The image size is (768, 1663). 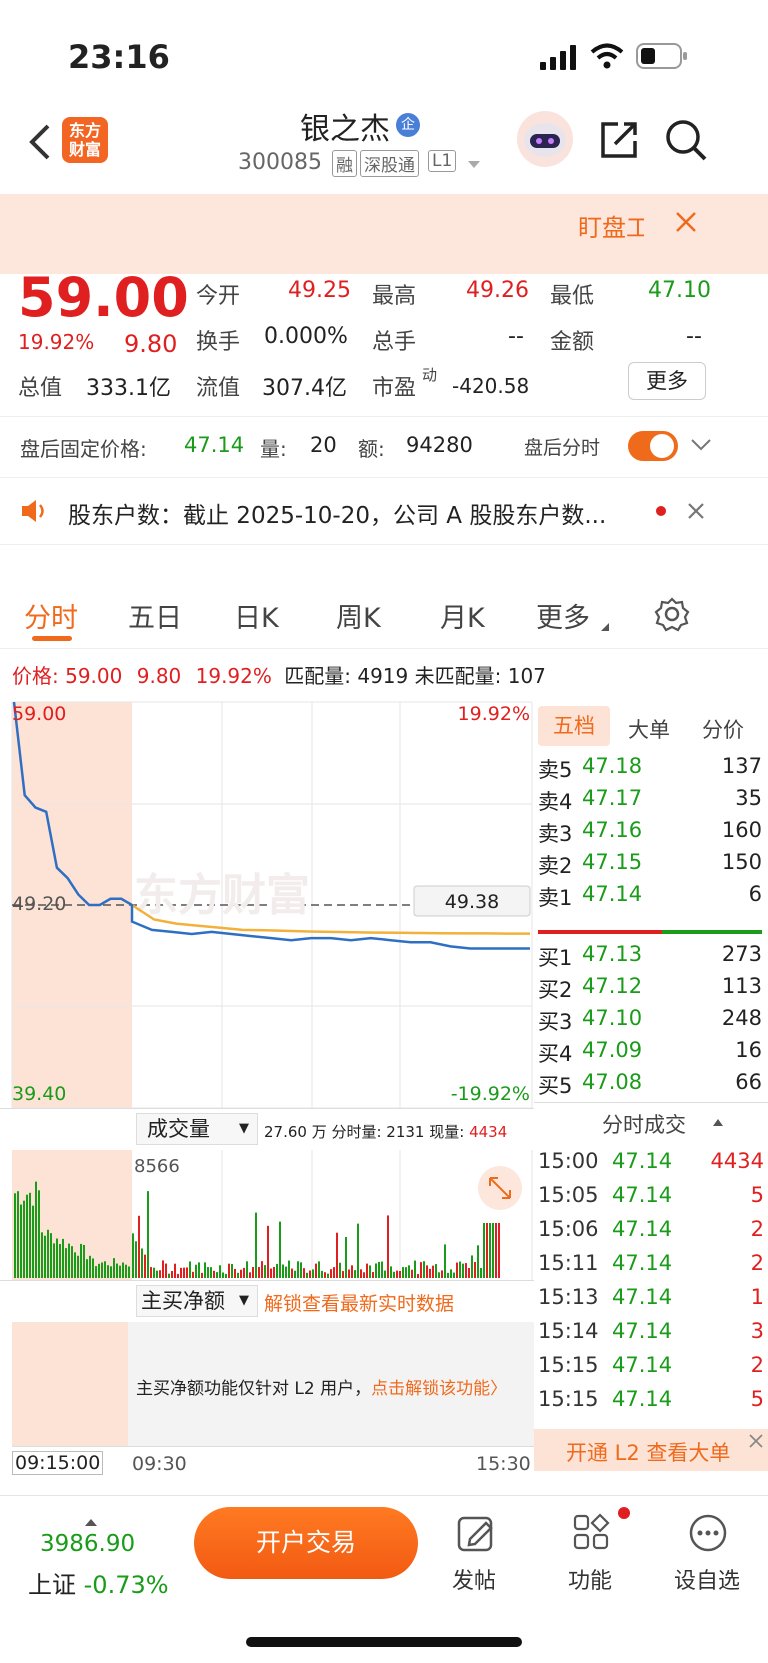 What do you see at coordinates (516, 336) in the screenshot?
I see `volume-value: --` at bounding box center [516, 336].